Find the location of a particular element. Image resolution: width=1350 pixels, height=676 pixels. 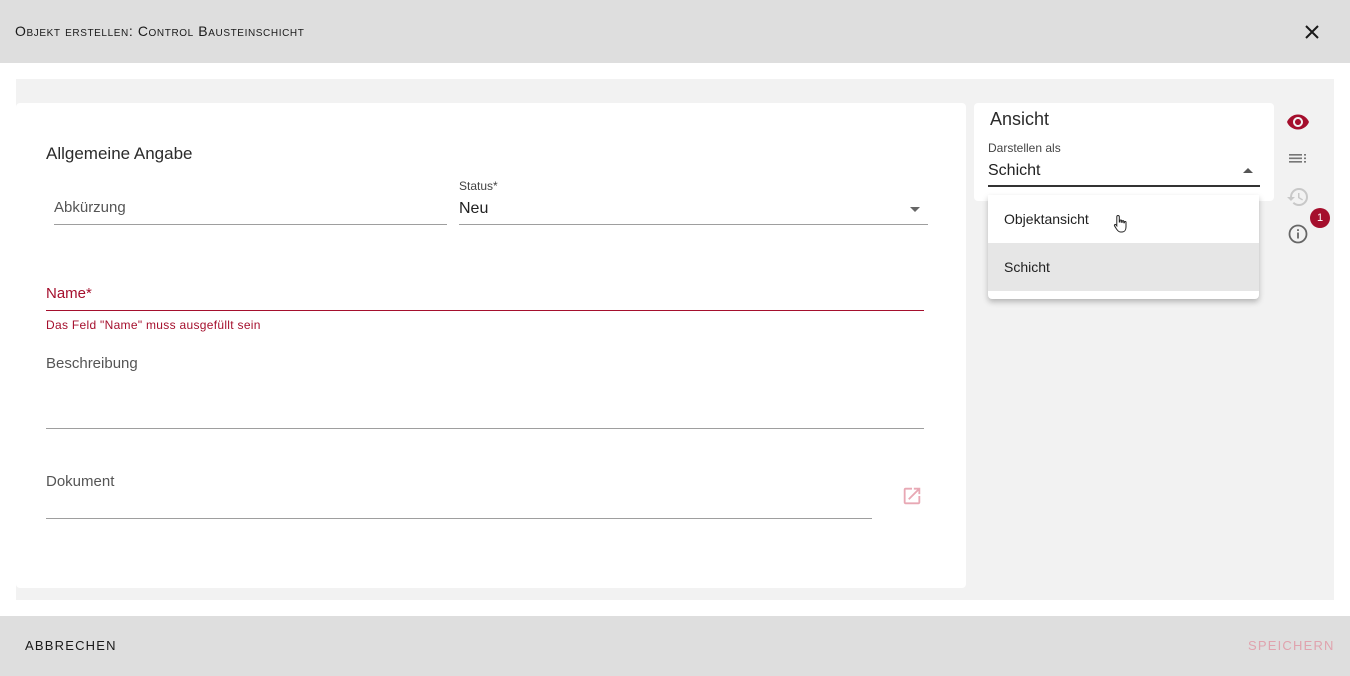

info-button is located at coordinates (1298, 234).